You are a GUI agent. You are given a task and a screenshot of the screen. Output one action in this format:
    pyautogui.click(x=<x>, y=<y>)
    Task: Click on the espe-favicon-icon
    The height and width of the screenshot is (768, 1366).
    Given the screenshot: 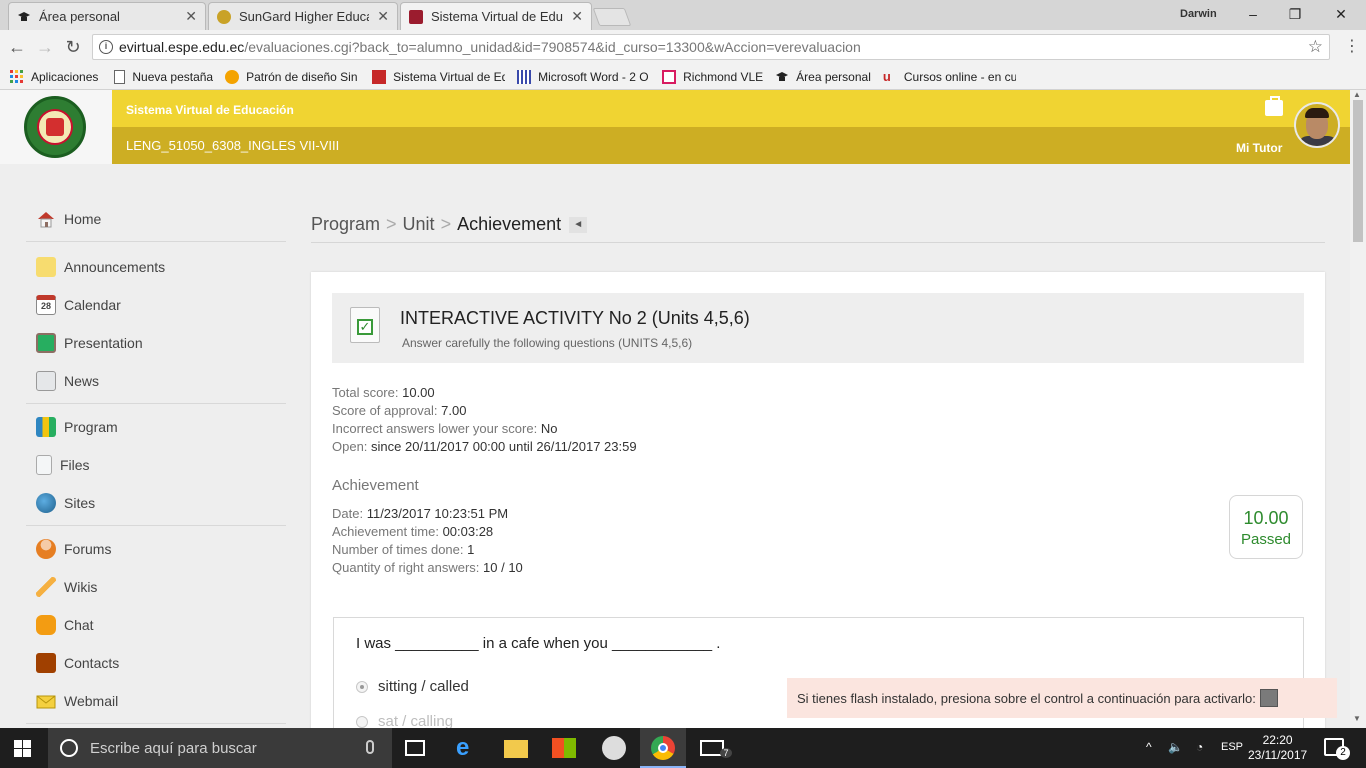 What is the action you would take?
    pyautogui.click(x=416, y=16)
    